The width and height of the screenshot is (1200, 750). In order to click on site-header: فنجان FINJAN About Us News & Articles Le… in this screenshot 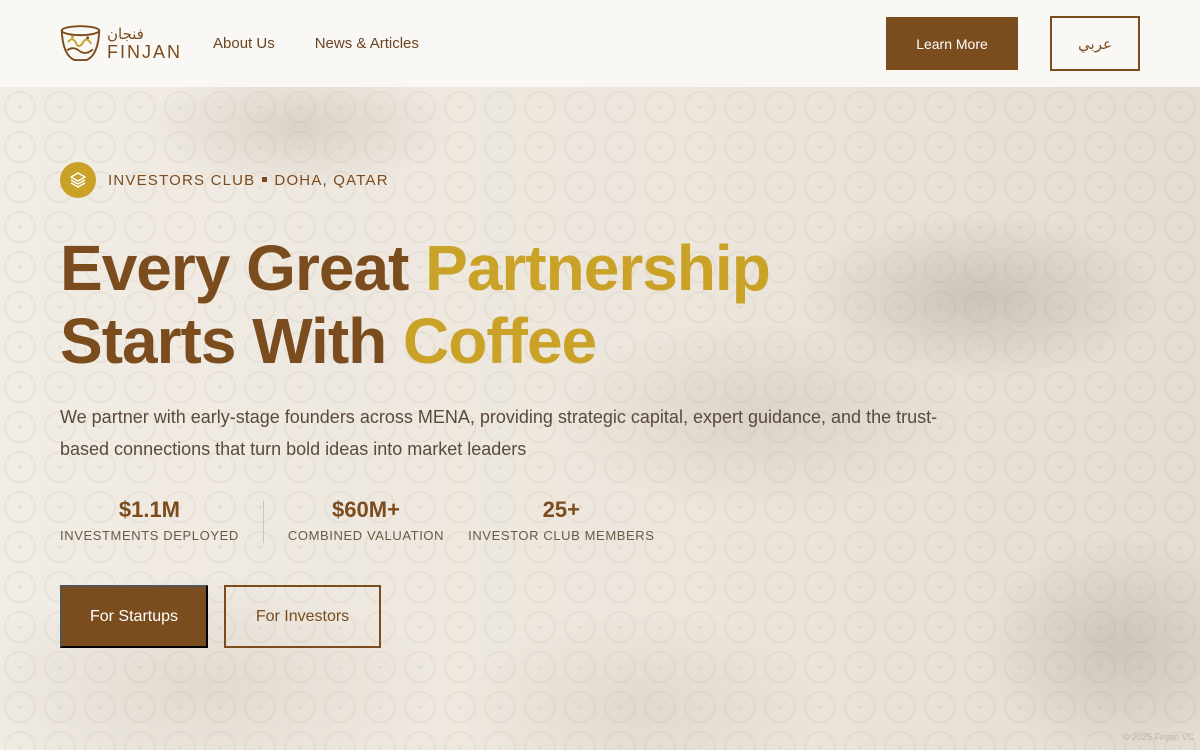, I will do `click(600, 43)`.